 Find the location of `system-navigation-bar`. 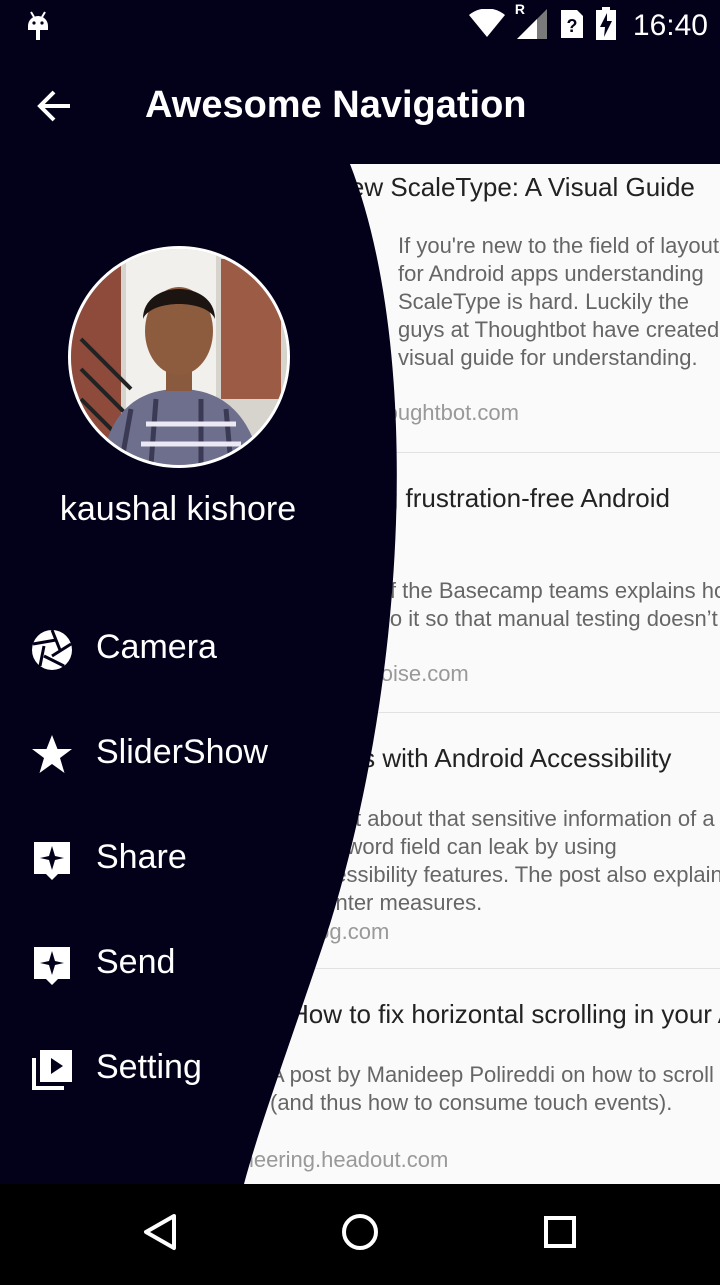

system-navigation-bar is located at coordinates (360, 1232).